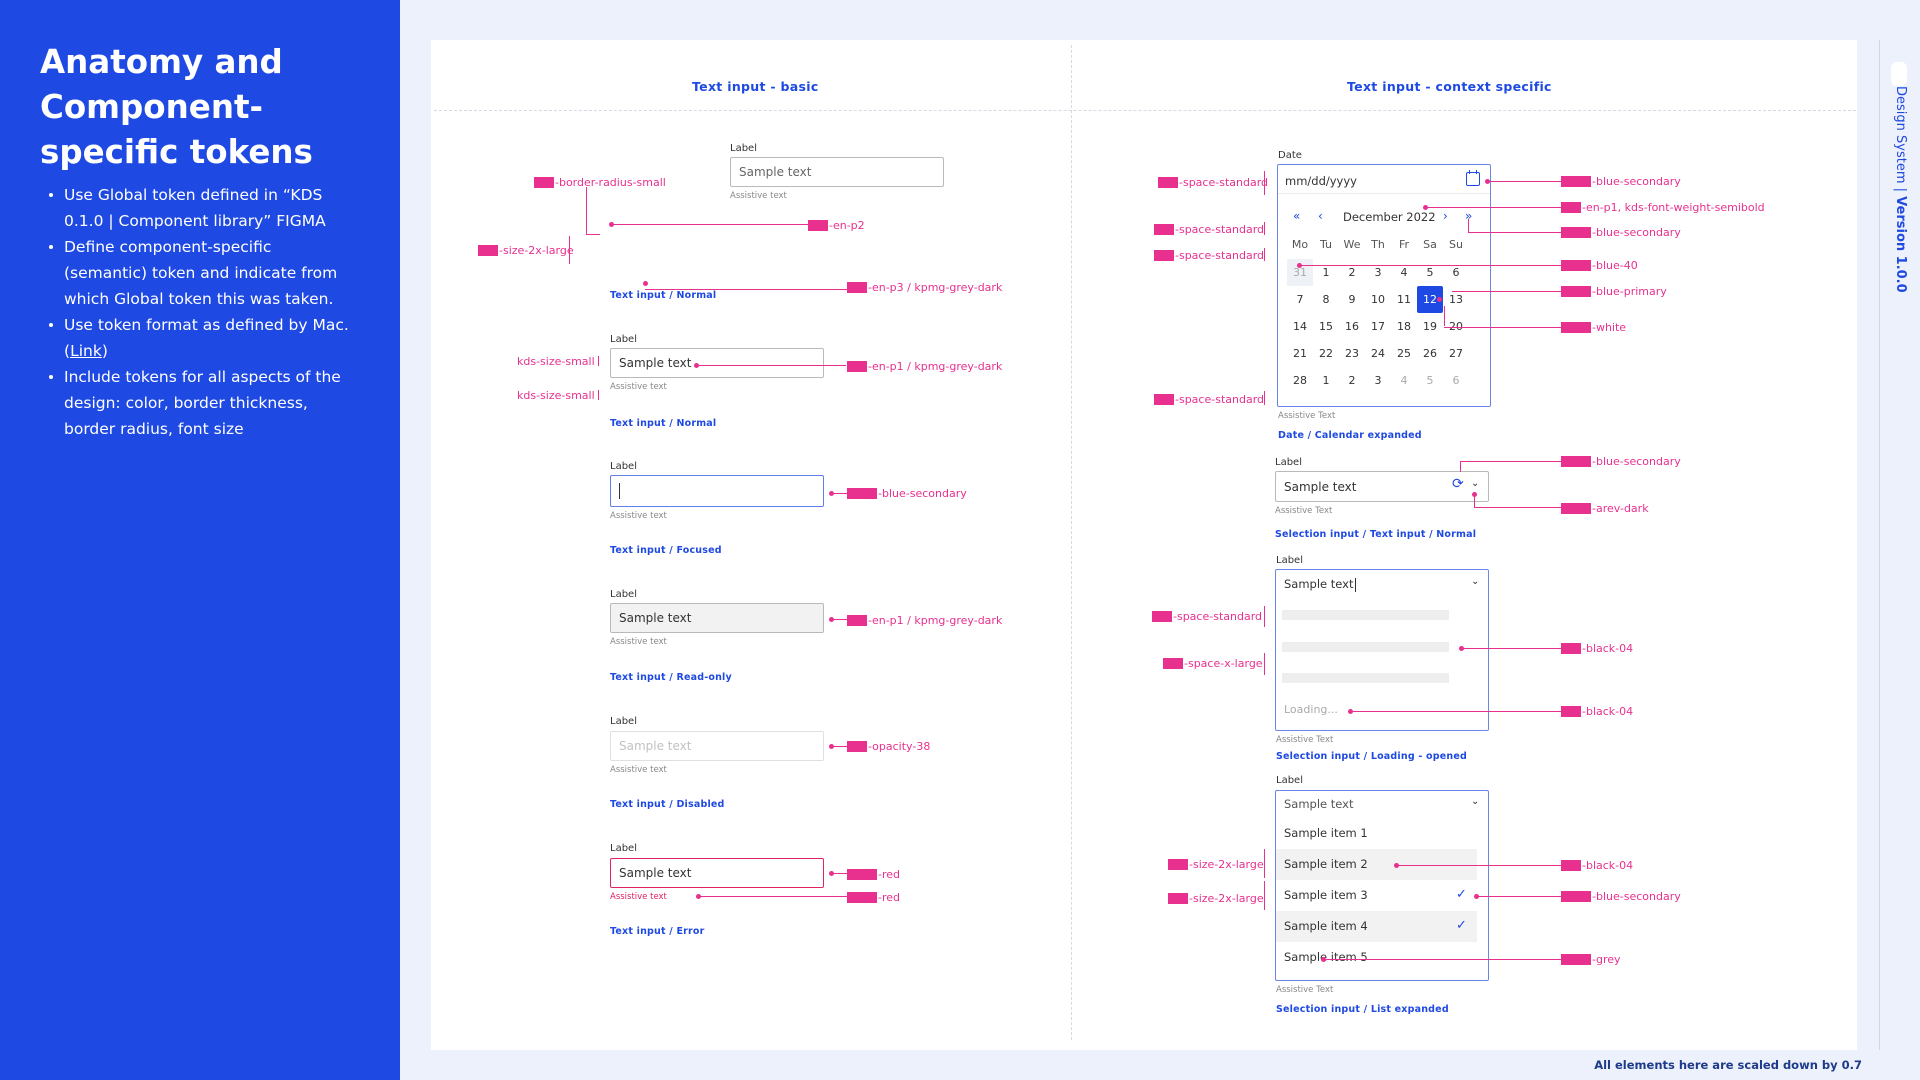 The image size is (1920, 1080). Describe the element at coordinates (717, 363) in the screenshot. I see `normal-text-input: Sample text` at that location.